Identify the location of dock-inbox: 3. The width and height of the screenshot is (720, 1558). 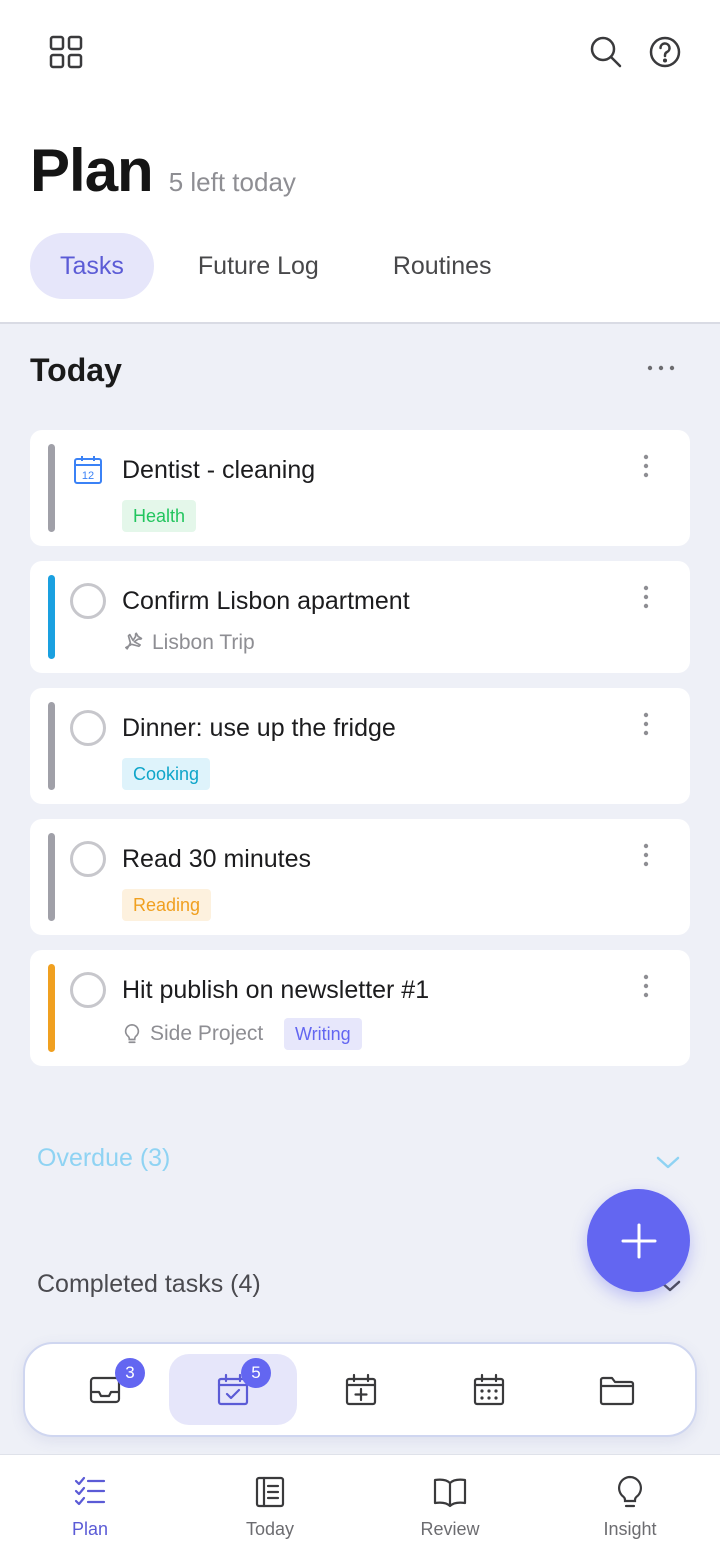
(105, 1389).